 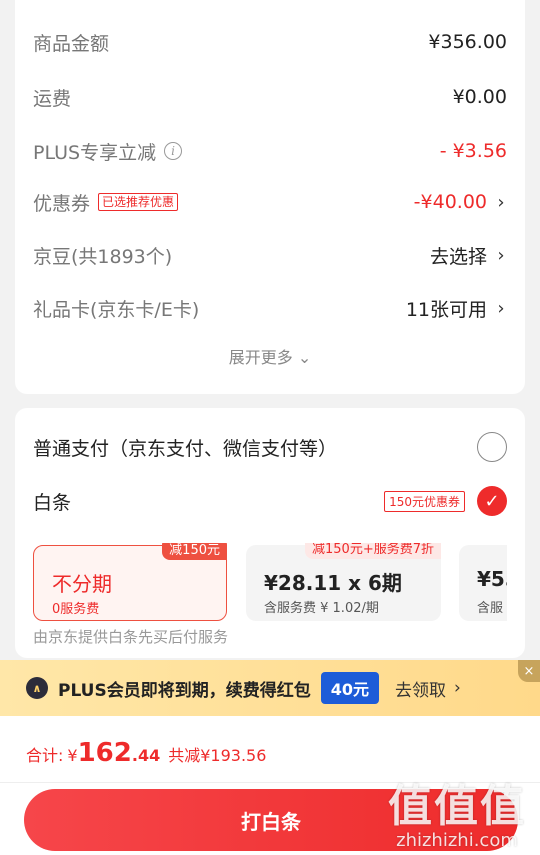 What do you see at coordinates (473, 151) in the screenshot?
I see `plus-discount-value: - ¥3.56` at bounding box center [473, 151].